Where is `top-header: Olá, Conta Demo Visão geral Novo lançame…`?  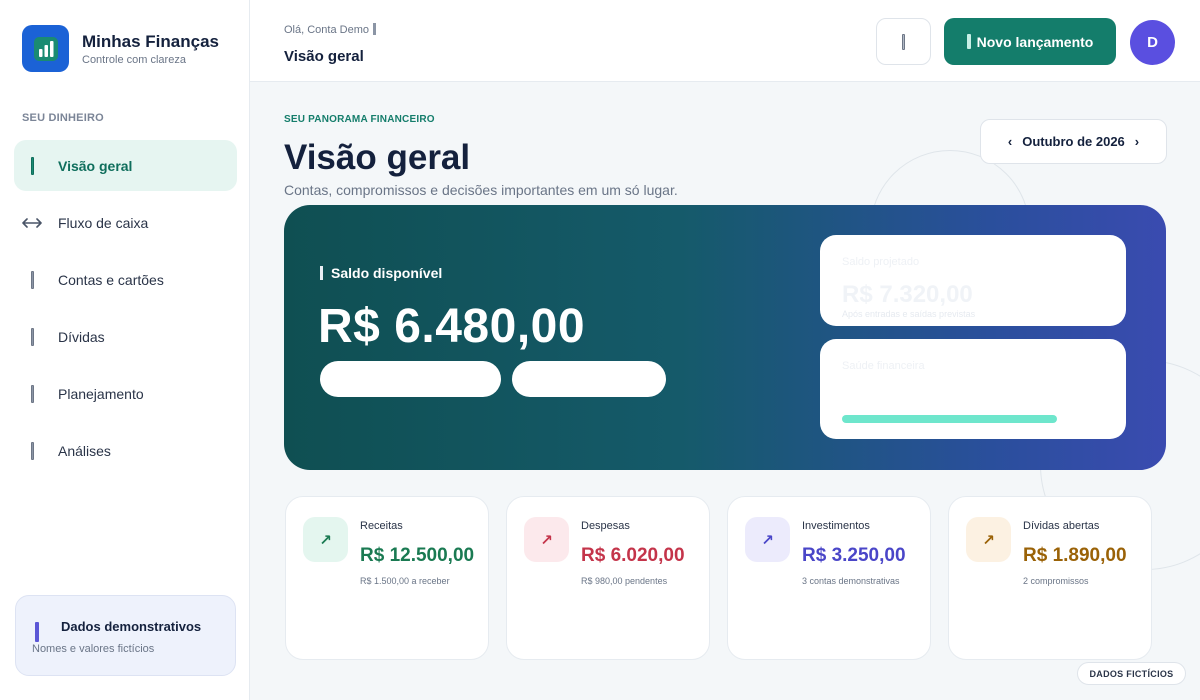
top-header: Olá, Conta Demo Visão geral Novo lançame… is located at coordinates (725, 41).